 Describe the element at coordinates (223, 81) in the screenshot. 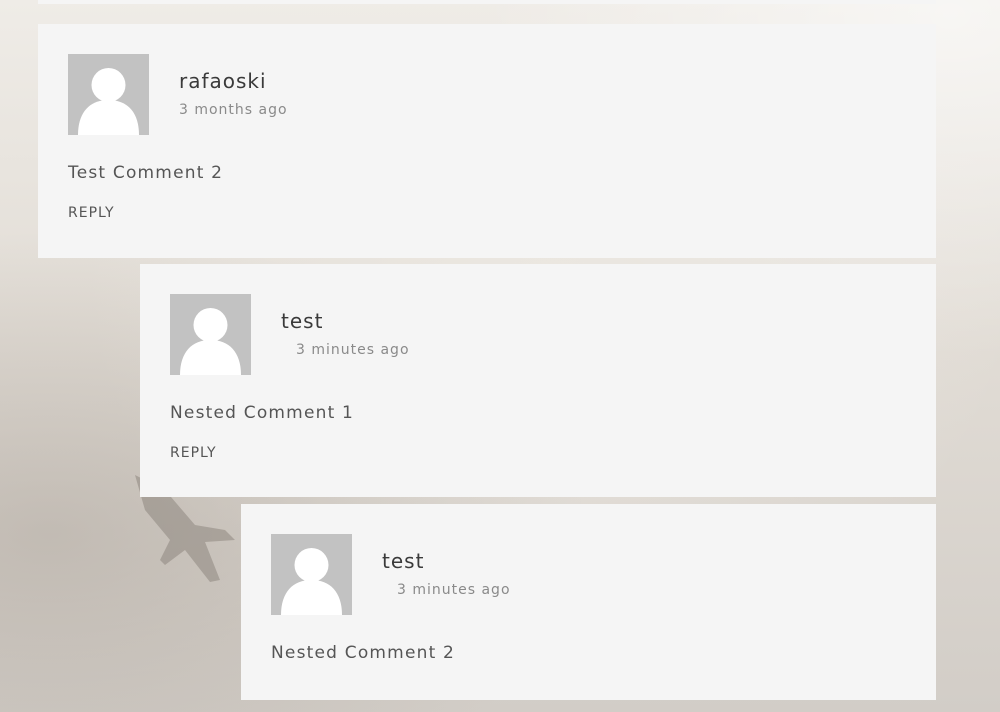

I see `comment-author: rafaoski` at that location.